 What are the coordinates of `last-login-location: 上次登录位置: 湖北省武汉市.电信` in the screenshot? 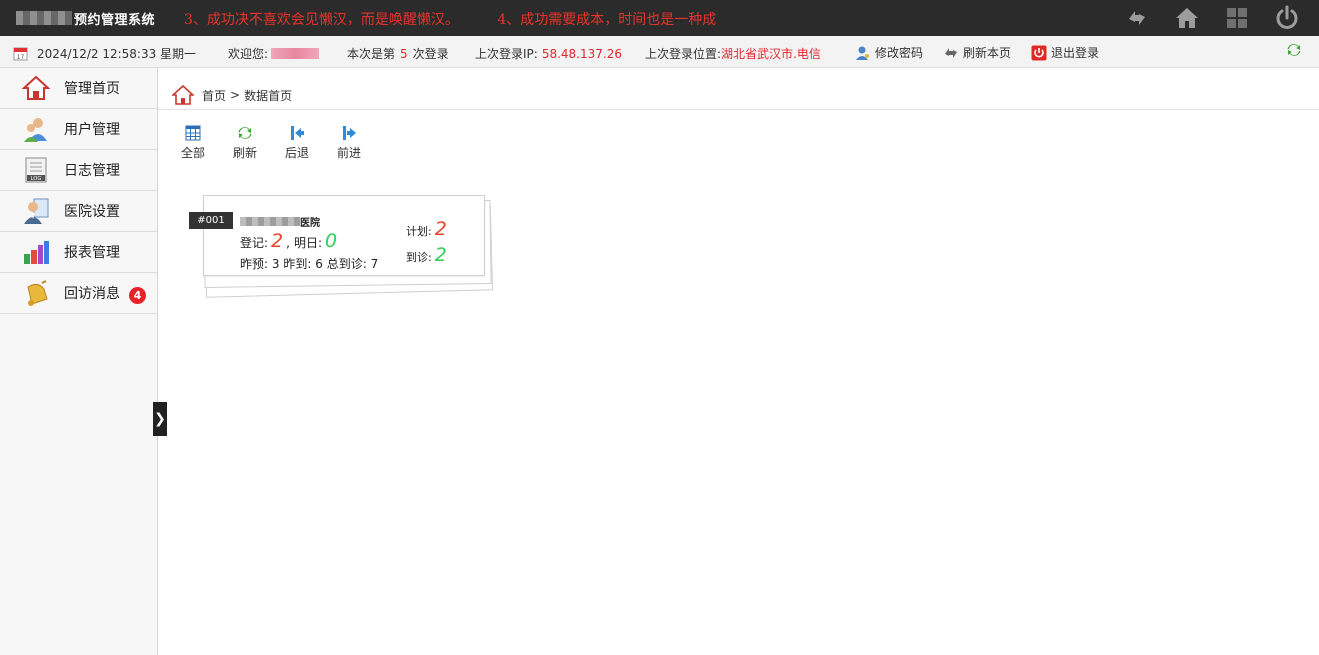 It's located at (733, 53).